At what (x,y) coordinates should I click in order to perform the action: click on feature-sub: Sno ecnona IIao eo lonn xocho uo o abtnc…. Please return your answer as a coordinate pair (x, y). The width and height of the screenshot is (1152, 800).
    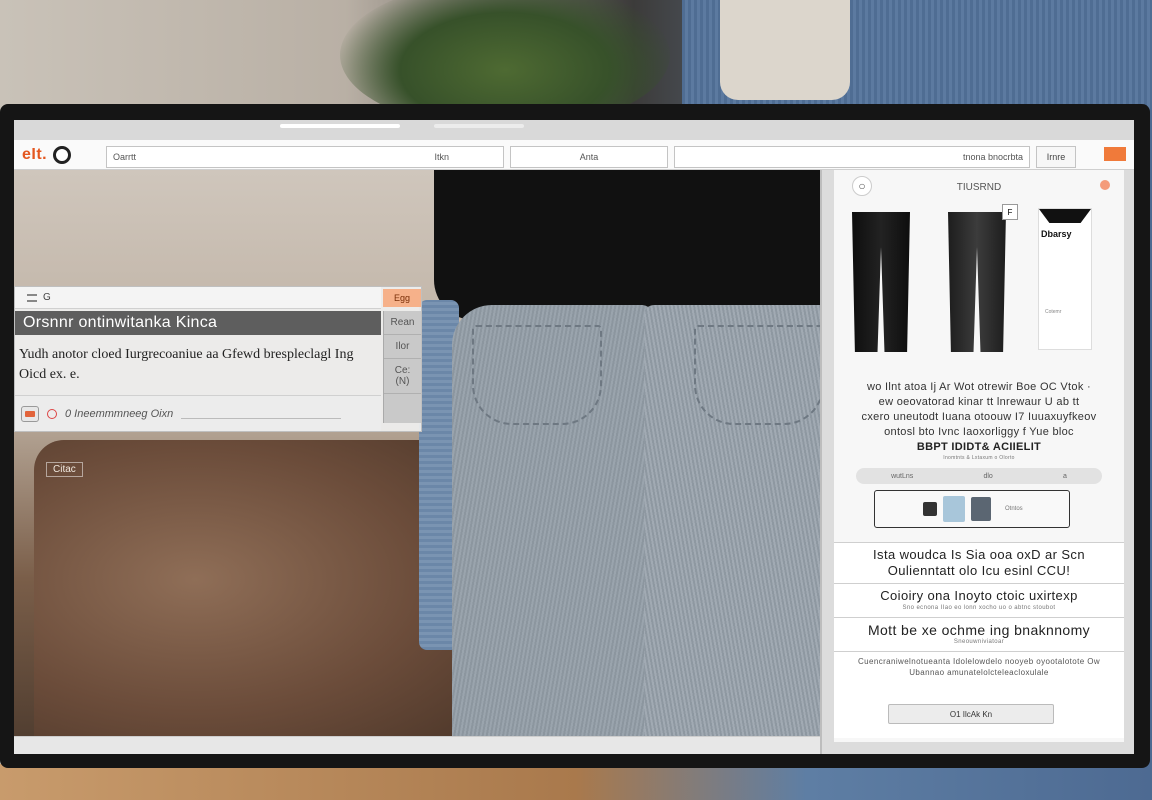
    Looking at the image, I should click on (979, 608).